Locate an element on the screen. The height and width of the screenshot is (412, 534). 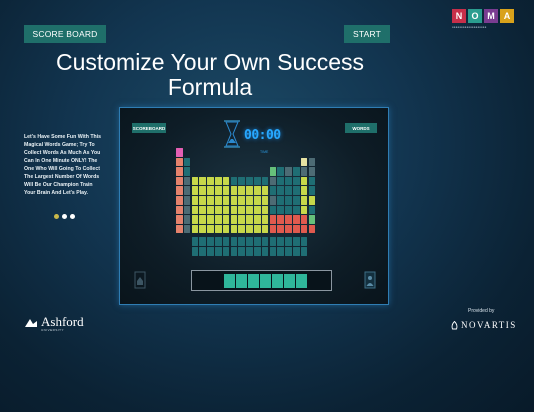
home-icon is located at coordinates (140, 280).